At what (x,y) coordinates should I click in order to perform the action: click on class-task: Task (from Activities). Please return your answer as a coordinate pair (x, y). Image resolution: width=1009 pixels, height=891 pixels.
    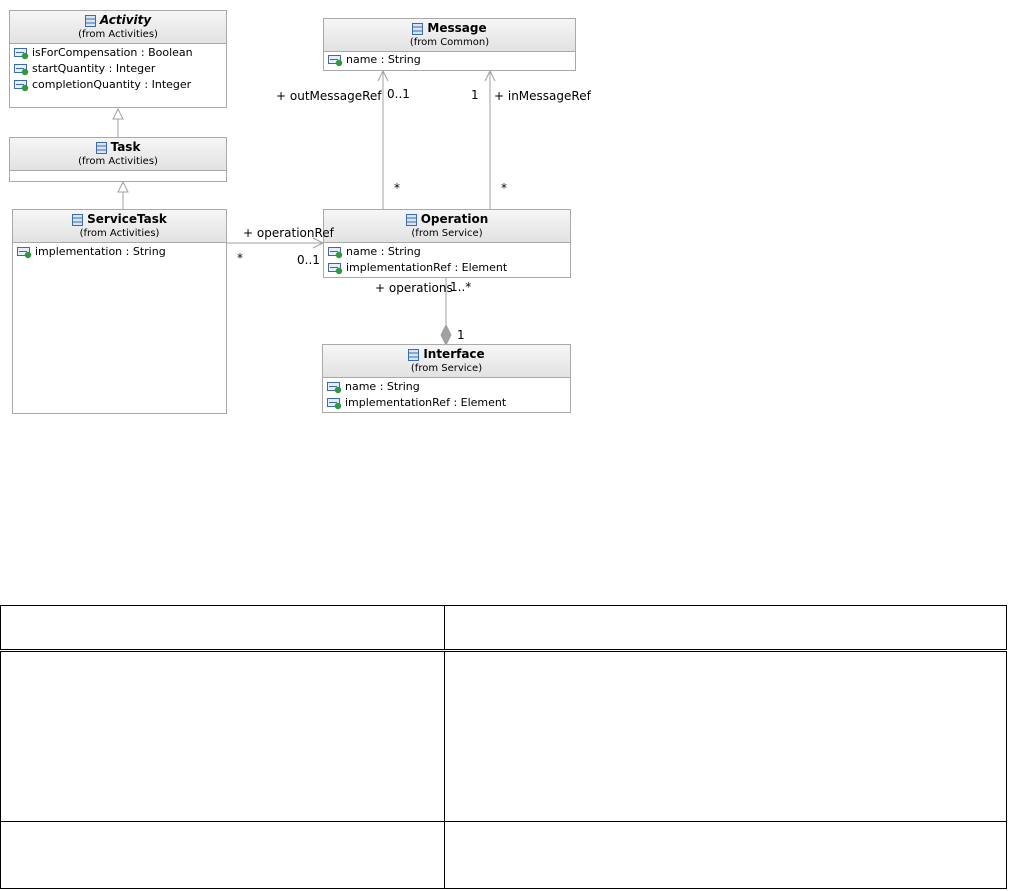
    Looking at the image, I should click on (118, 159).